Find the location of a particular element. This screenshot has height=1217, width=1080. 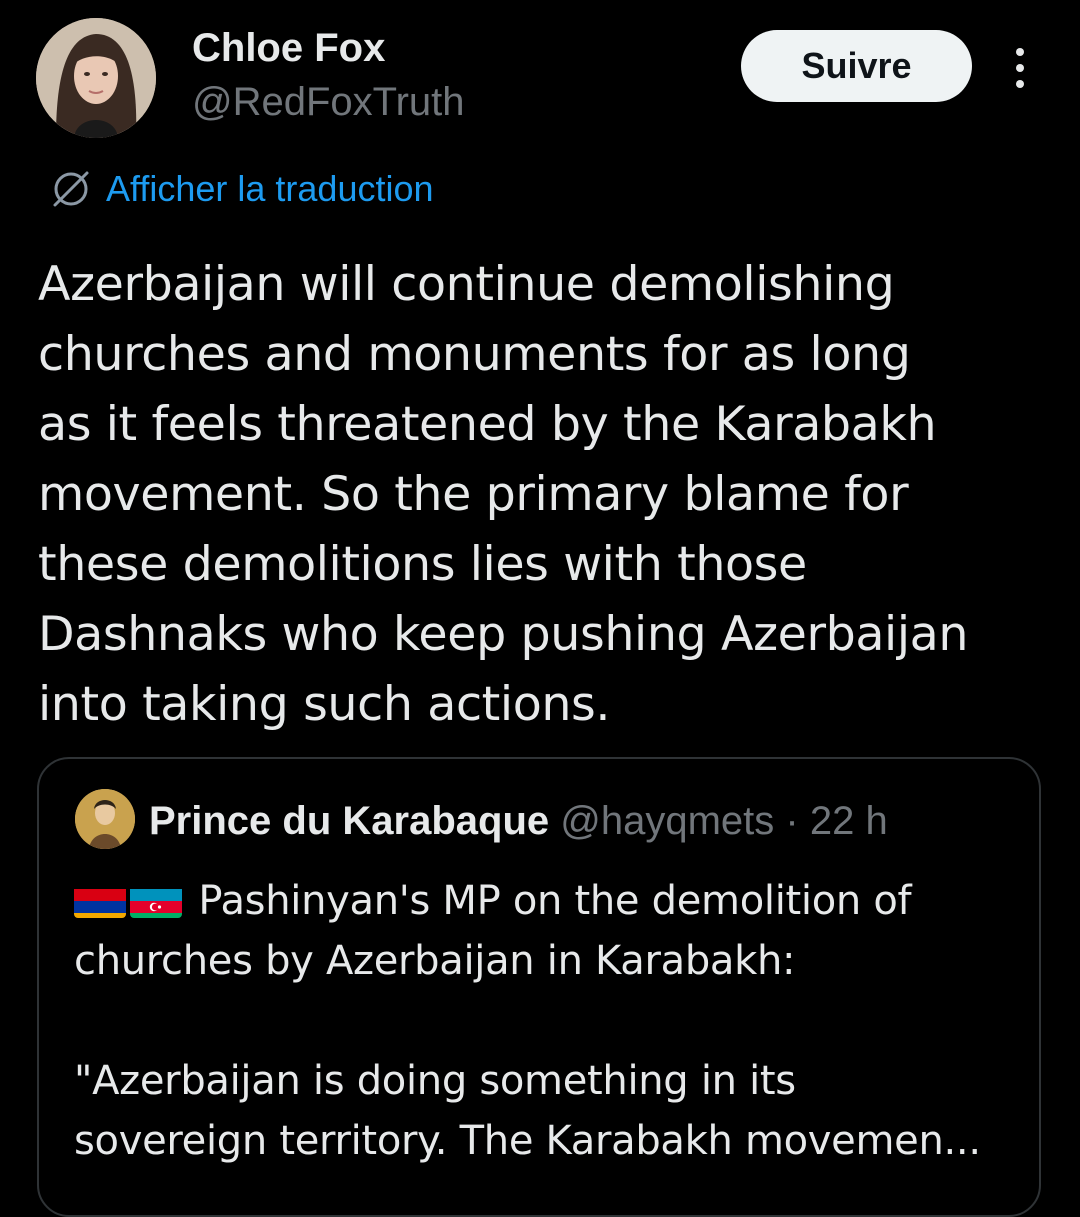

quoted-author-handle: @hayqmets is located at coordinates (667, 821).